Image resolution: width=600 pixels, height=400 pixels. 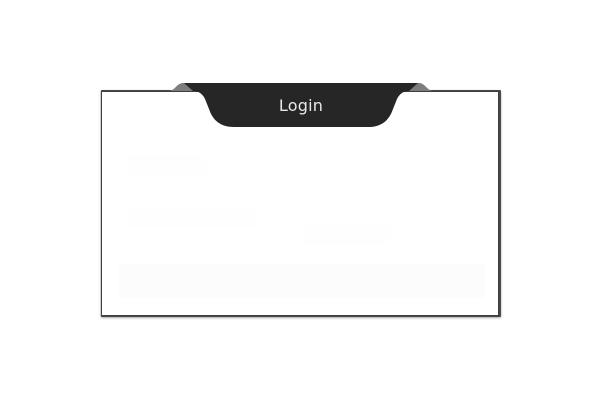 I want to click on login-title: Login, so click(x=301, y=105).